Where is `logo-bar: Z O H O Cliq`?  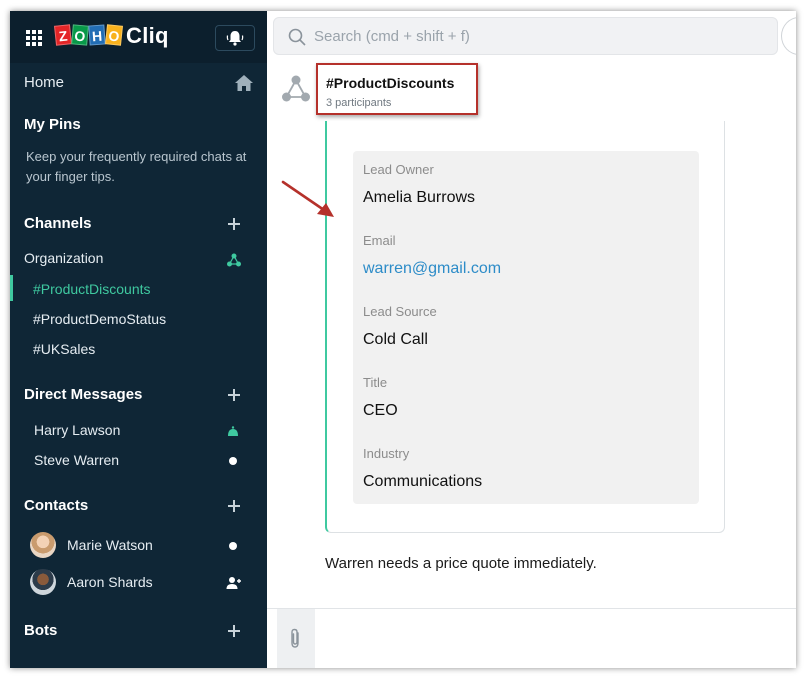
logo-bar: Z O H O Cliq is located at coordinates (138, 37).